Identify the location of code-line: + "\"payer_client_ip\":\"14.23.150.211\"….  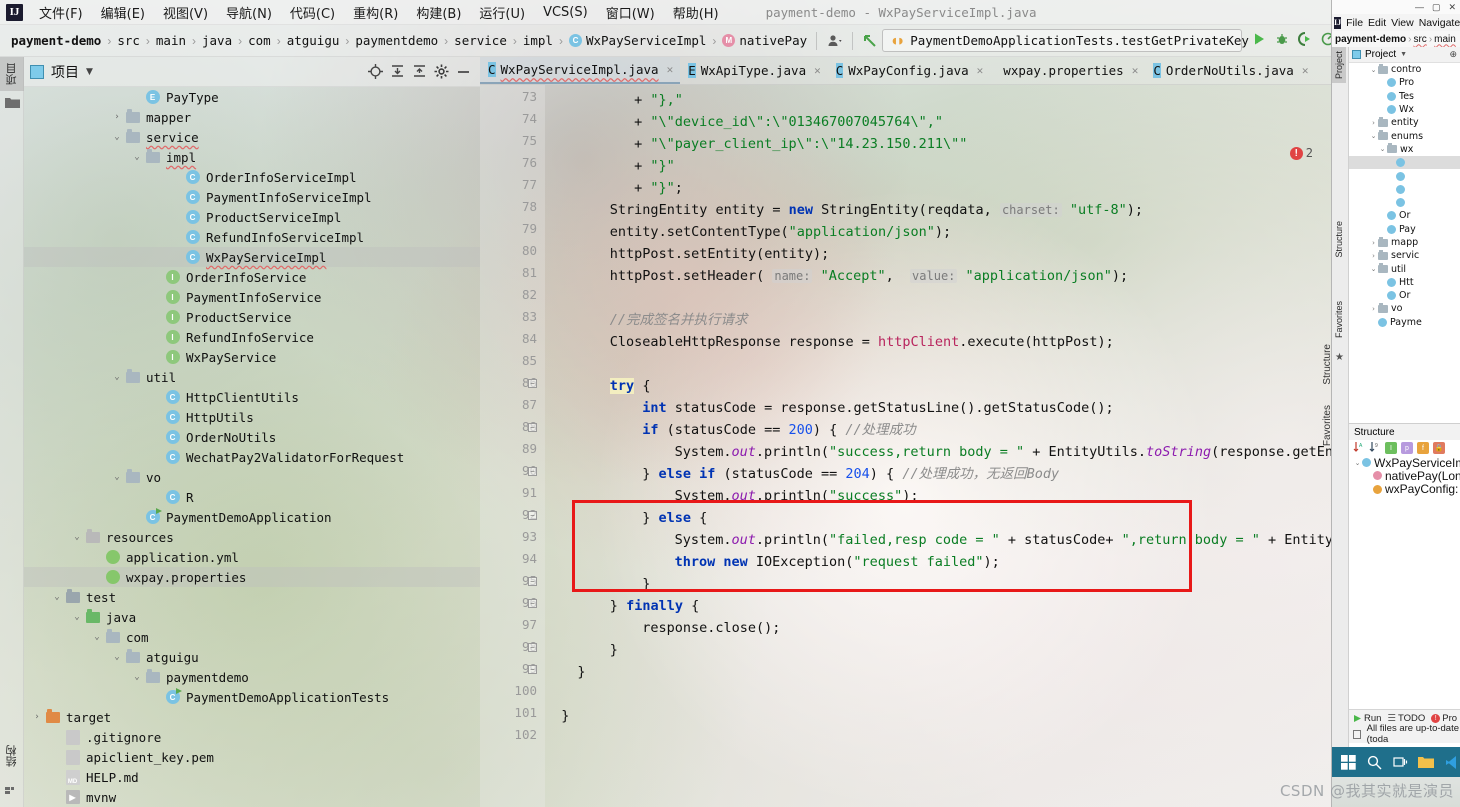
(800, 144).